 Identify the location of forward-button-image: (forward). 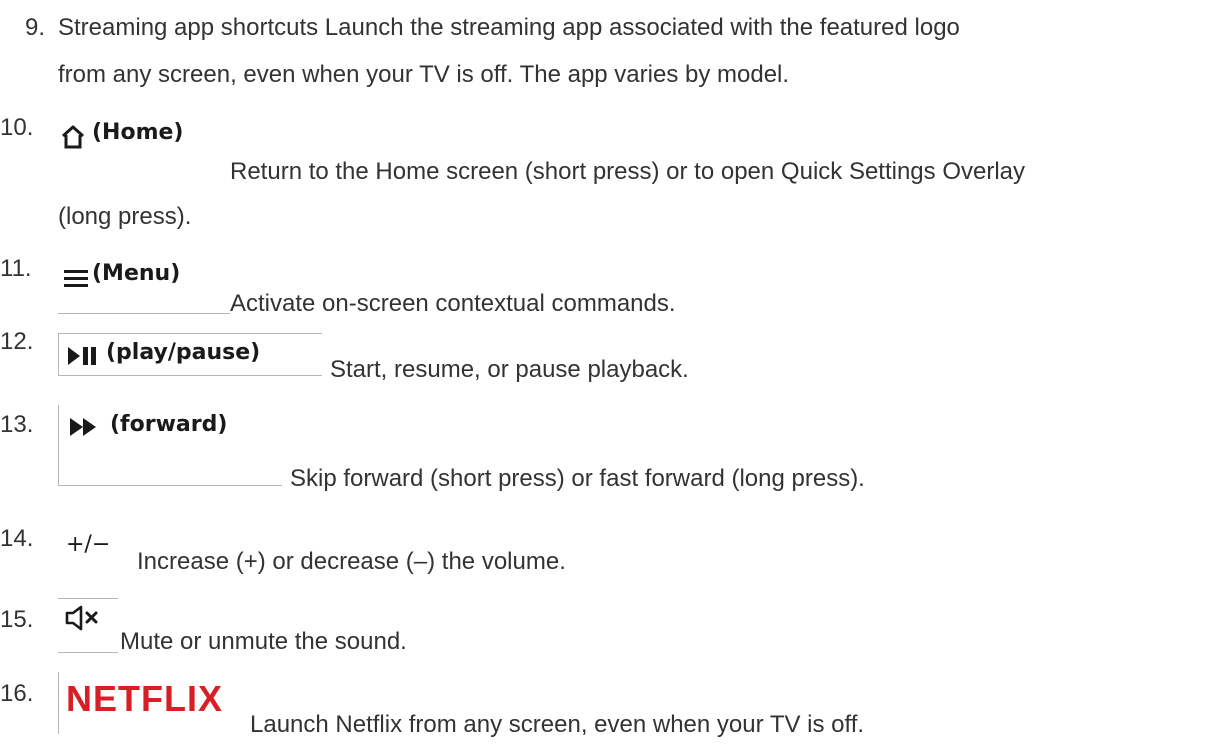
(172, 427).